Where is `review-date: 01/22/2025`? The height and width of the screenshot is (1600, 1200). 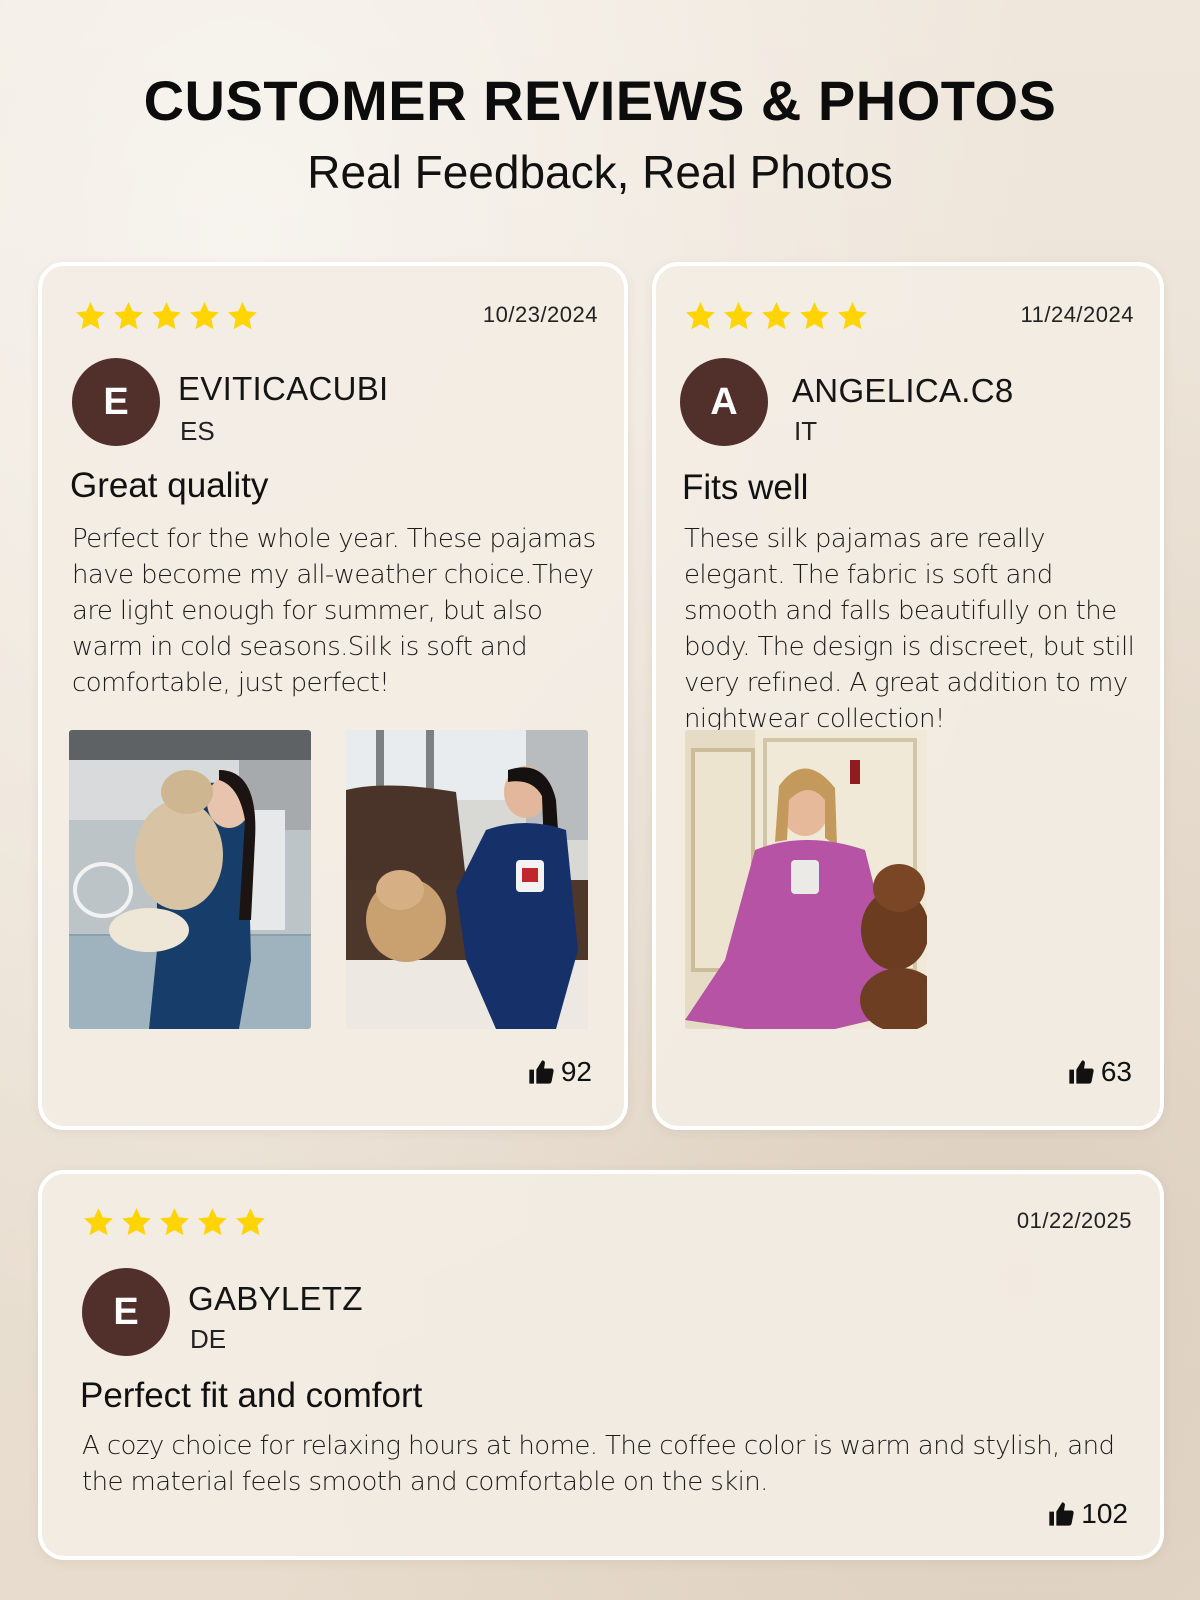
review-date: 01/22/2025 is located at coordinates (1074, 1220).